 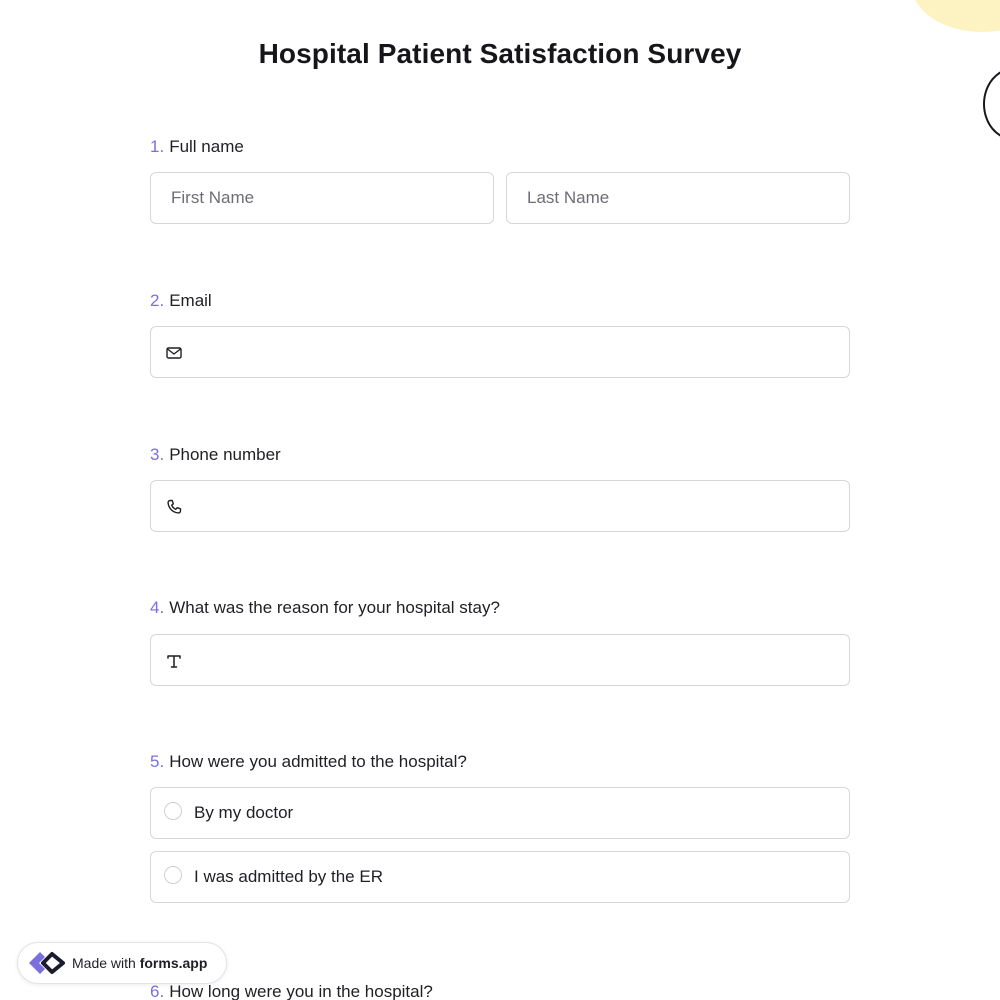 I want to click on question-label: 5. How were you admitted to the hospital?, so click(x=500, y=762).